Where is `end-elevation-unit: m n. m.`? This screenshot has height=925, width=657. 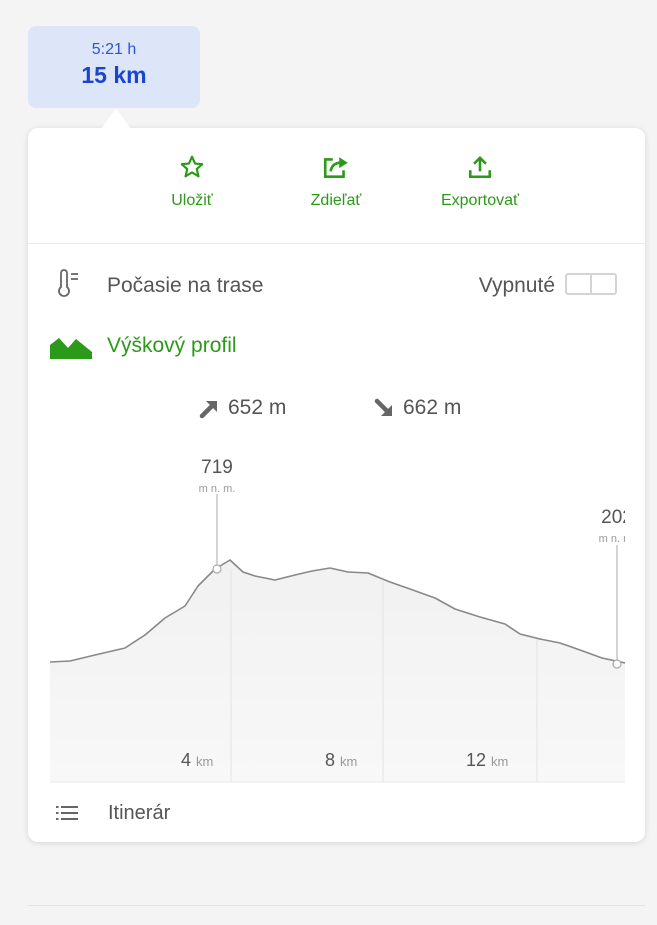
end-elevation-unit: m n. m. is located at coordinates (612, 539).